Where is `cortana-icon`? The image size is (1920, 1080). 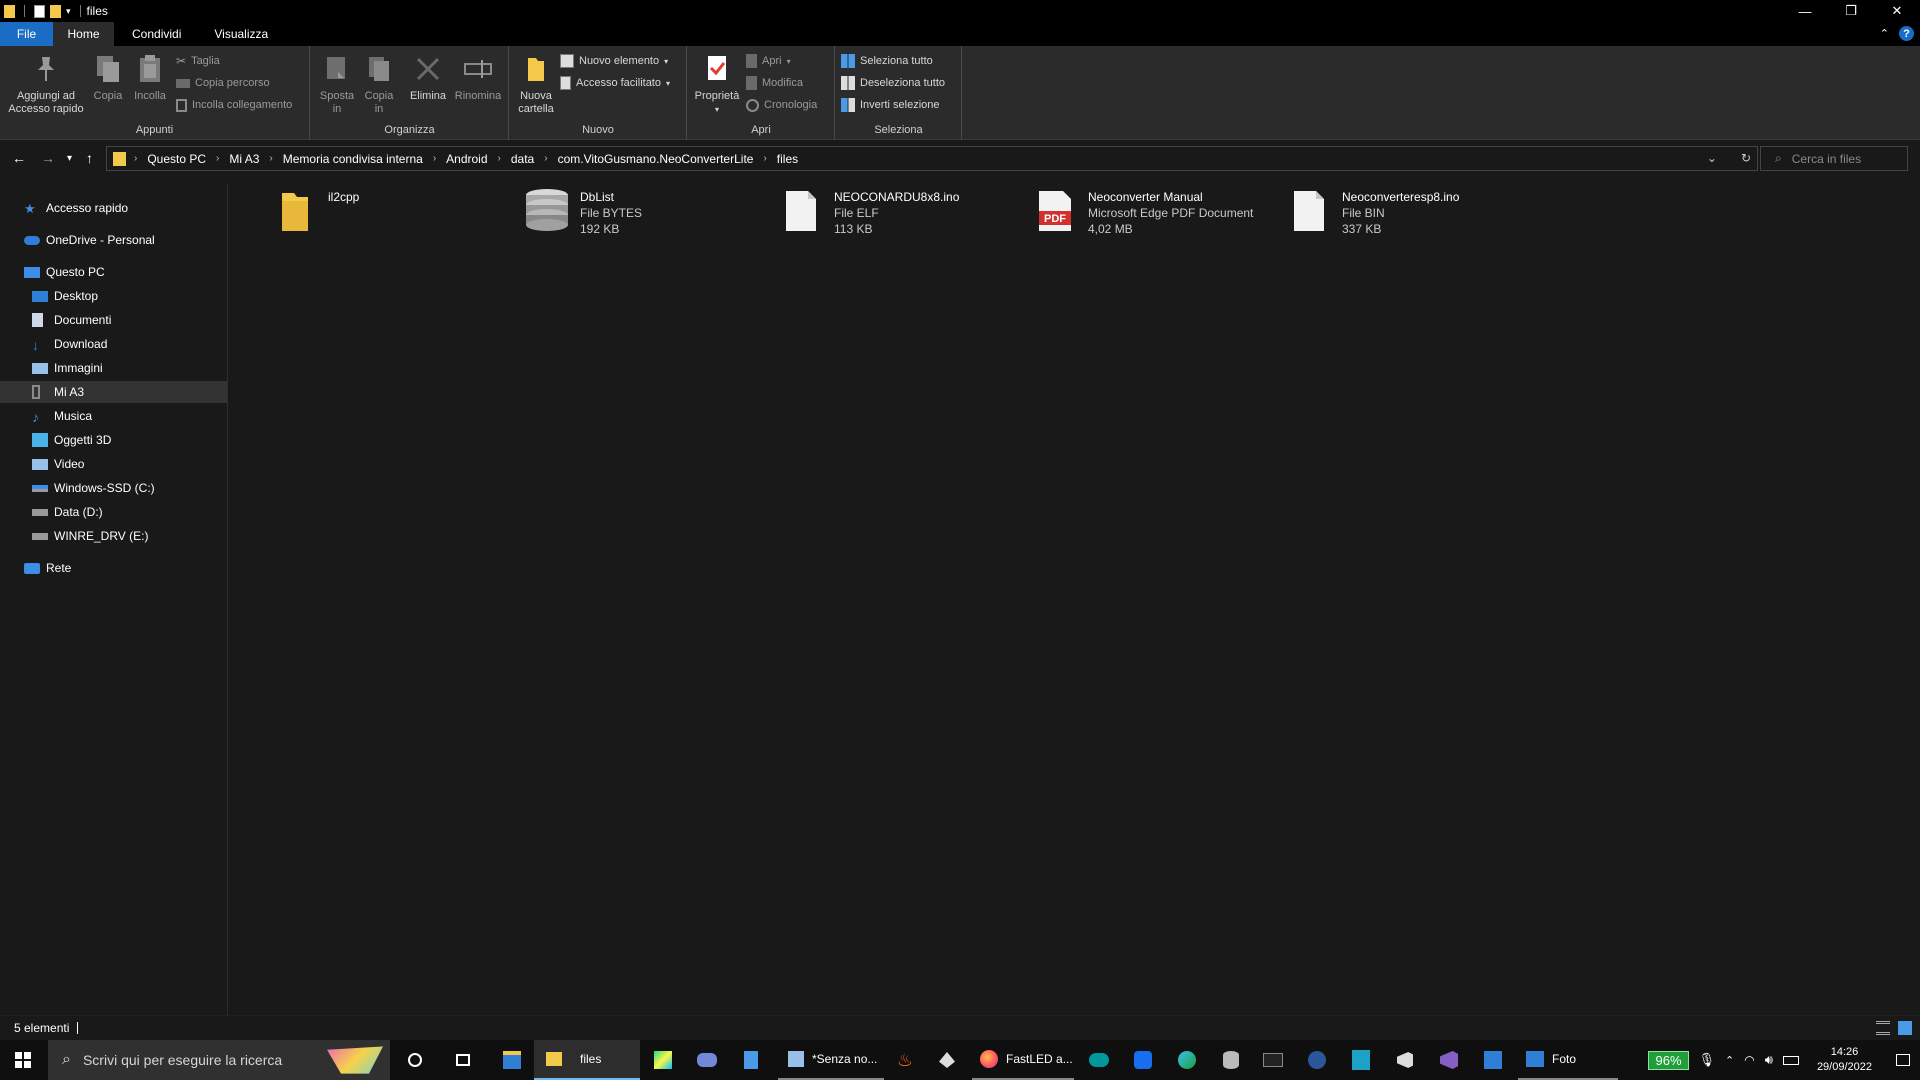
cortana-icon is located at coordinates (415, 1060).